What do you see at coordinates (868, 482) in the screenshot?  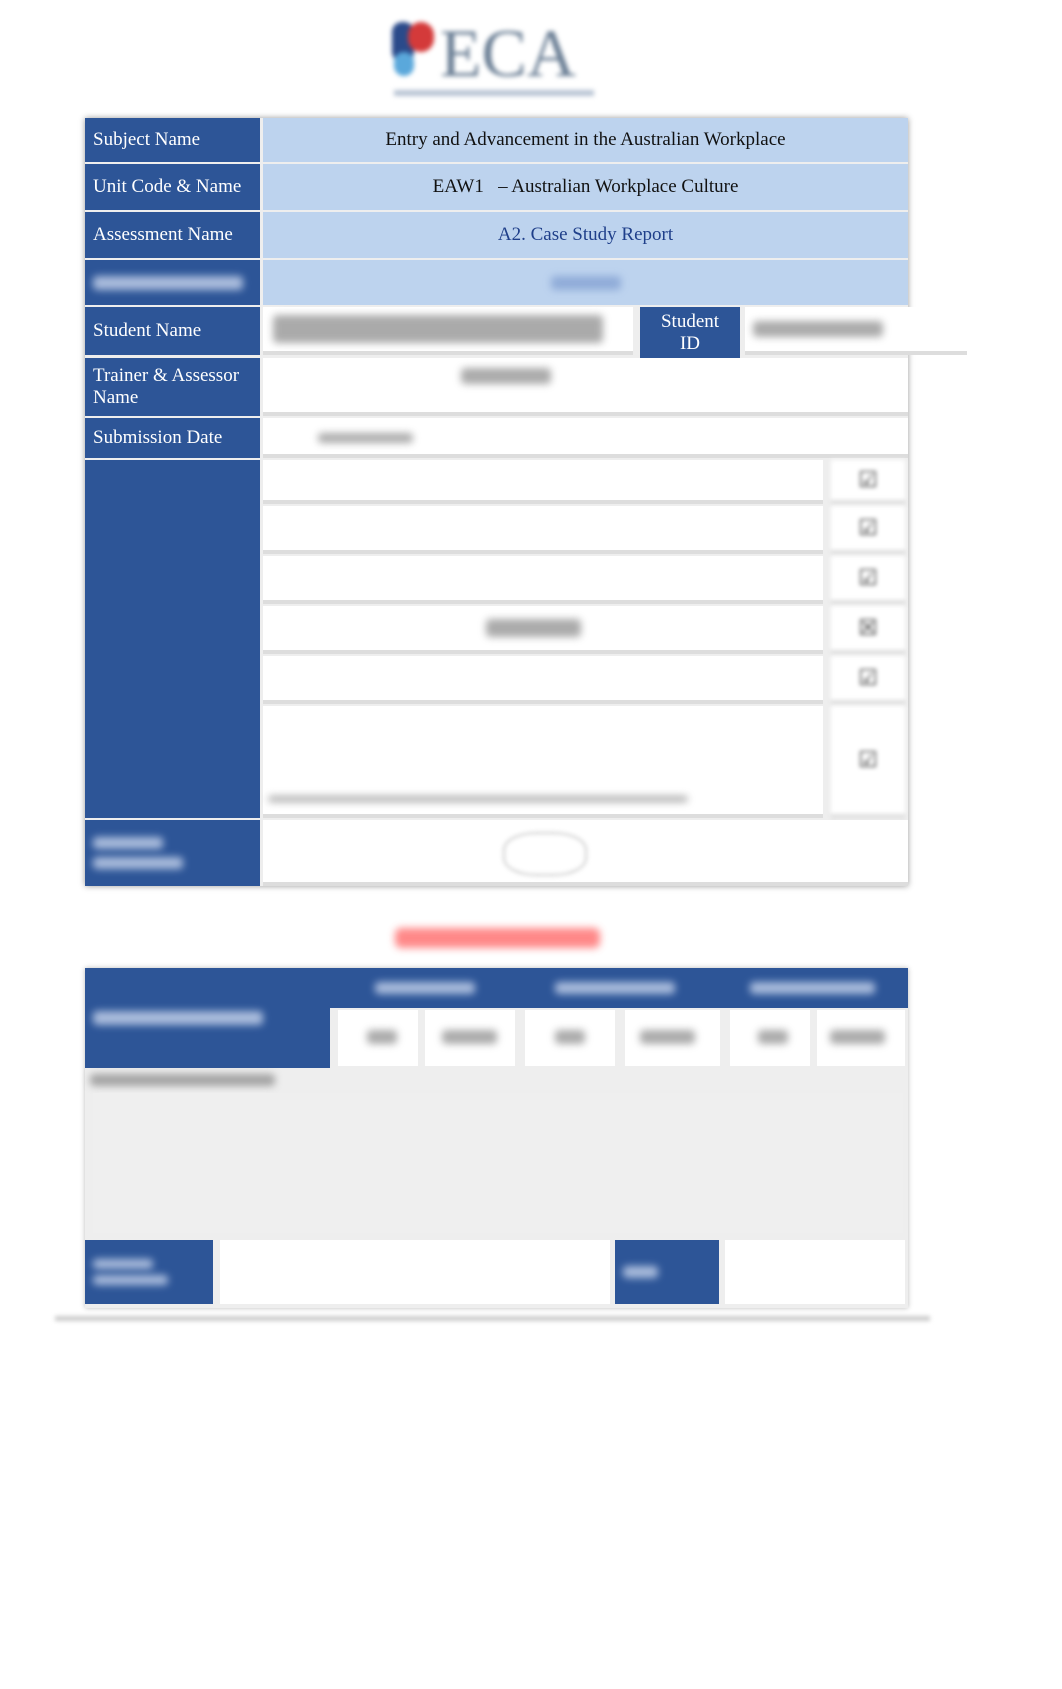 I see `checkbox-1: ☑` at bounding box center [868, 482].